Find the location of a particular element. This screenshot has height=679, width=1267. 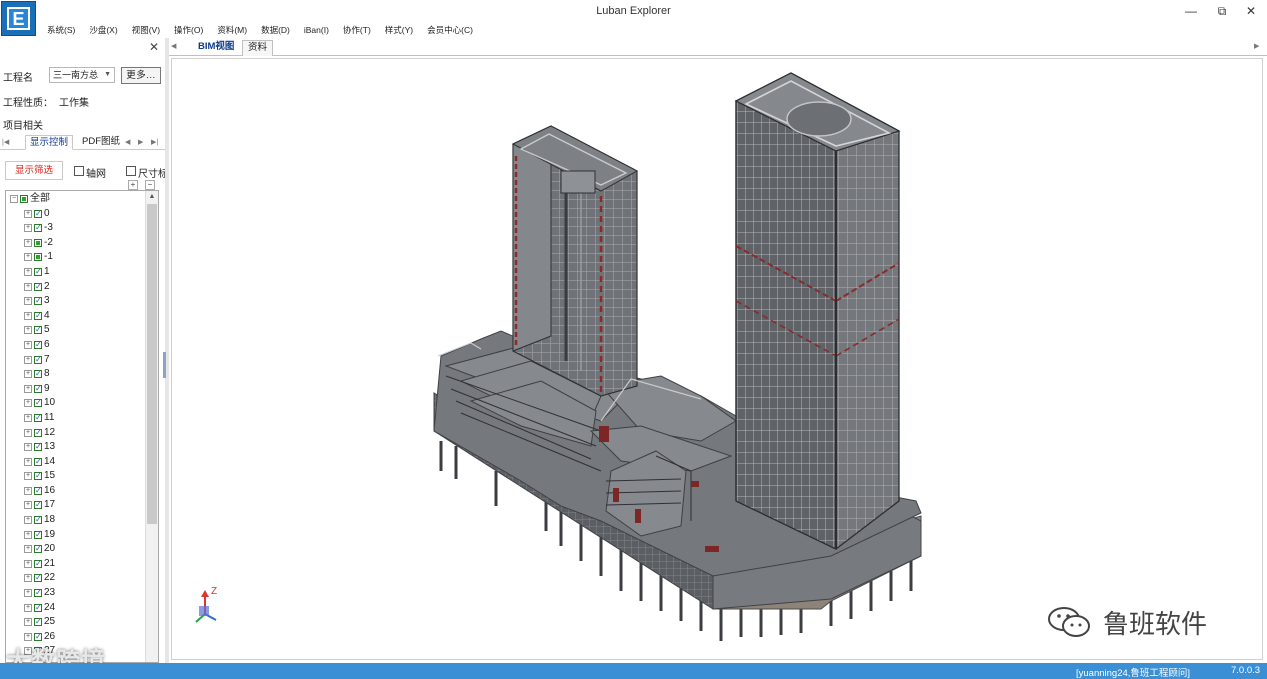

tree-item-row: + ✓ 23 is located at coordinates (76, 593).